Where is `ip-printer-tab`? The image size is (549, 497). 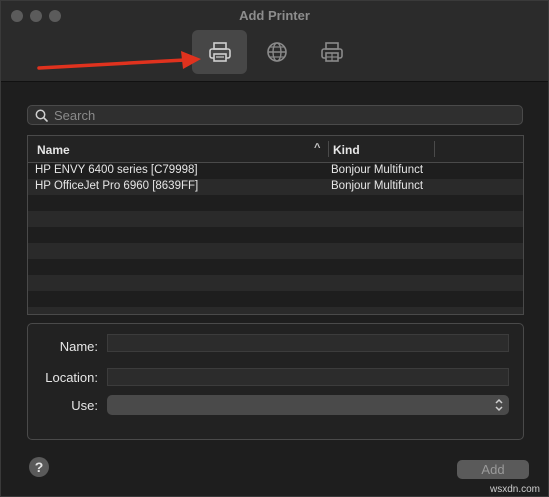 ip-printer-tab is located at coordinates (276, 52).